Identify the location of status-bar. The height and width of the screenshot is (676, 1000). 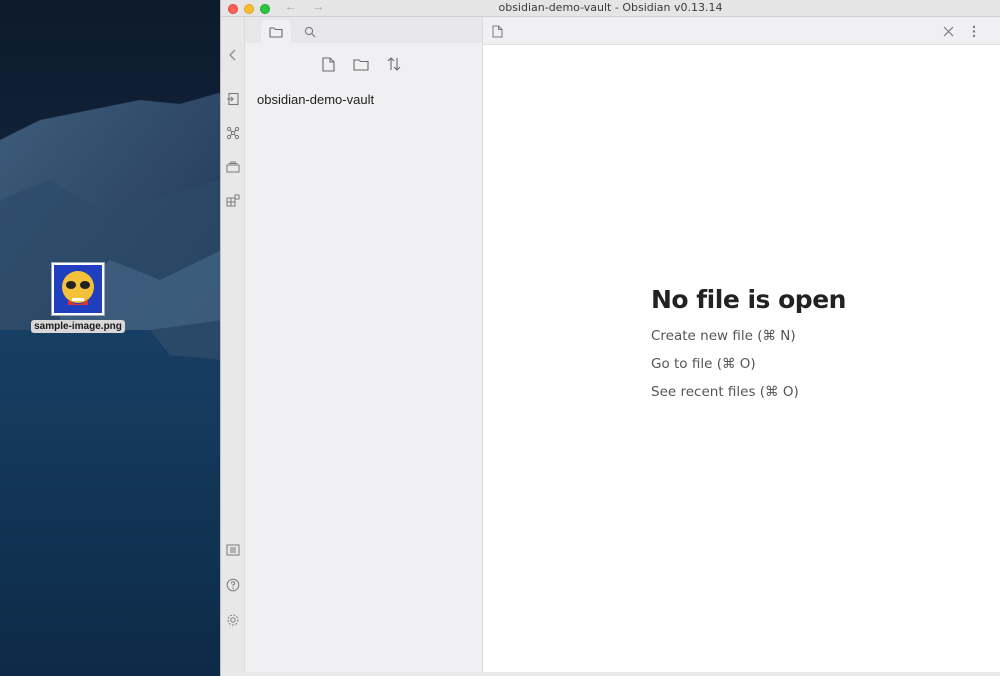
(610, 674).